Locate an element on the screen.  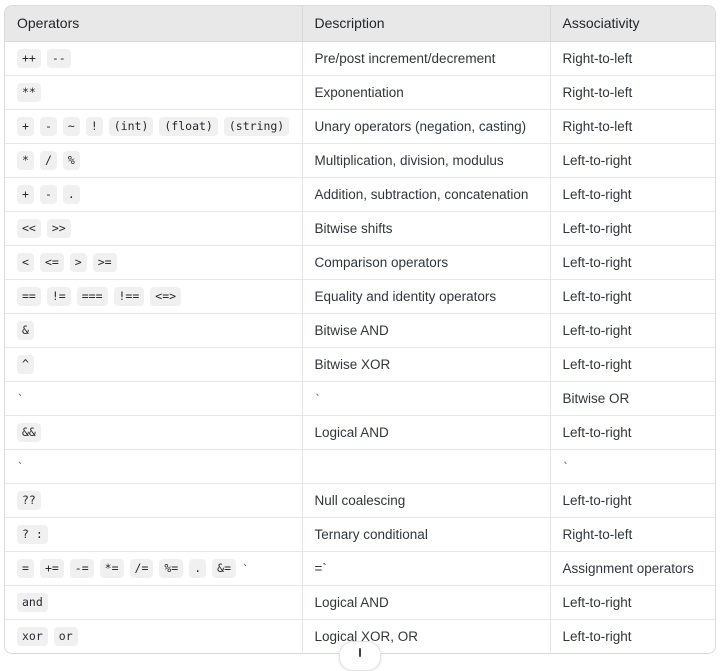
operator-chip-group: and is located at coordinates (153, 602).